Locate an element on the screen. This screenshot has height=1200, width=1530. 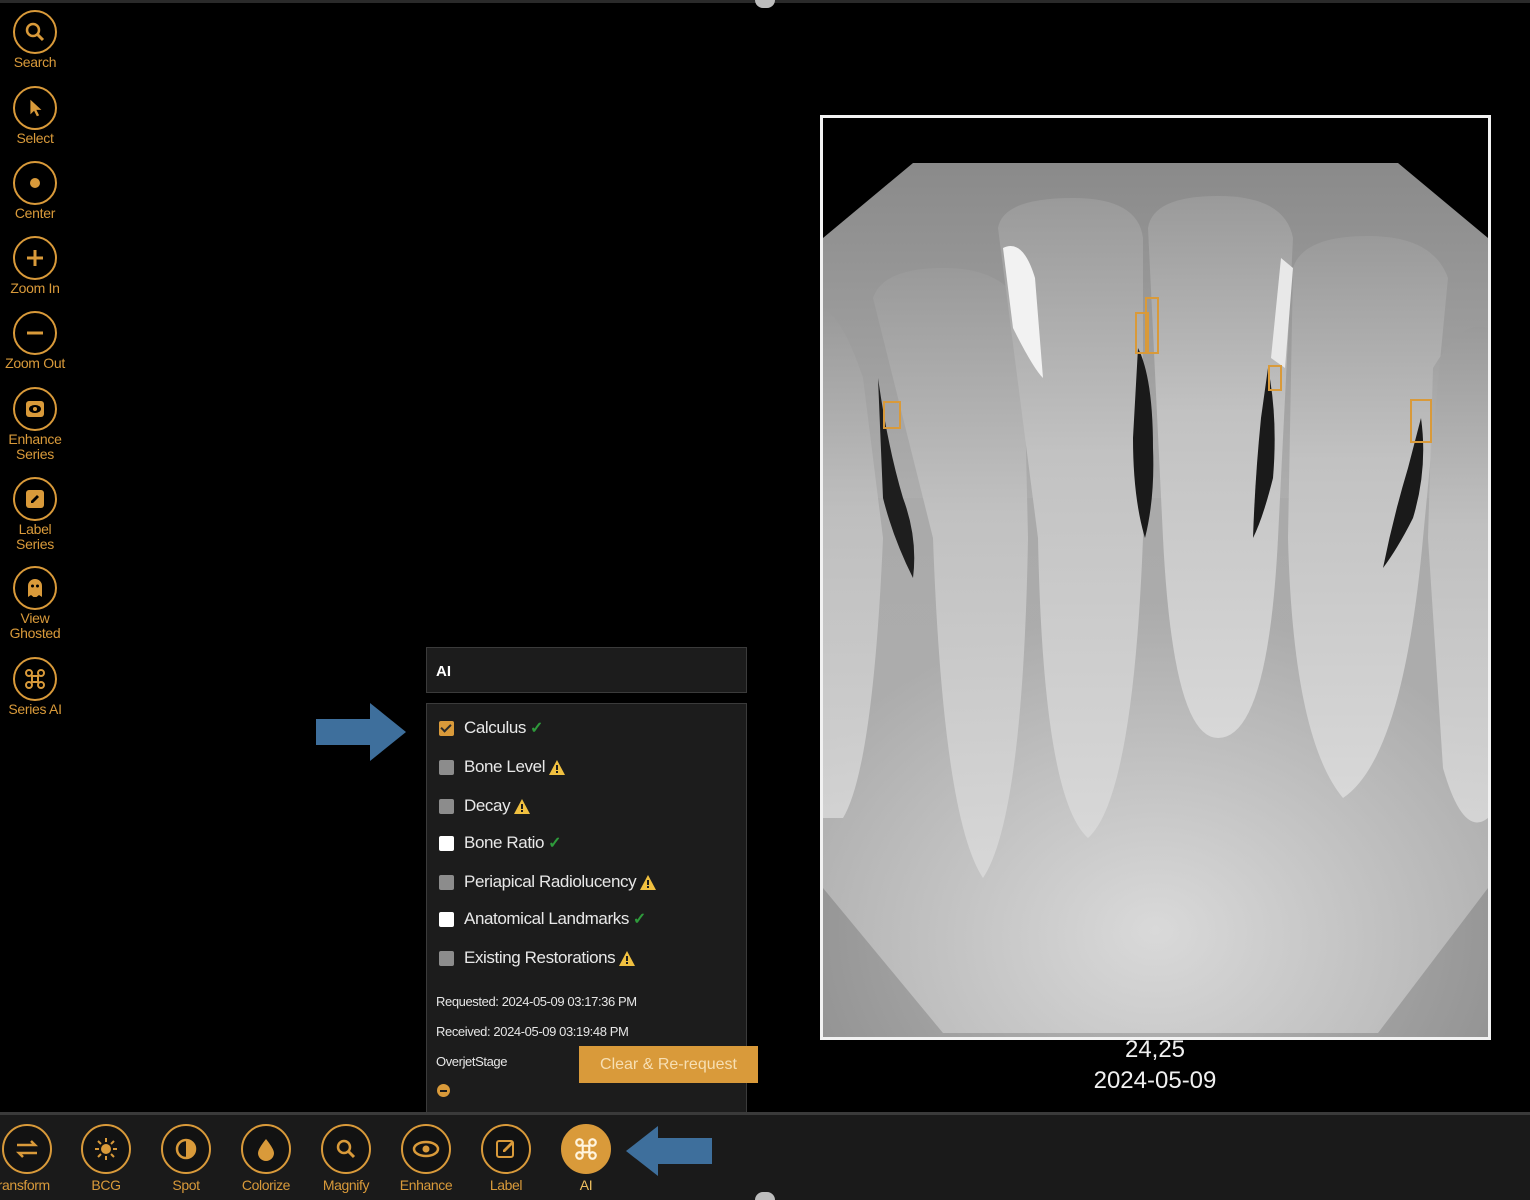
search-tool-label: Search is located at coordinates (35, 62).